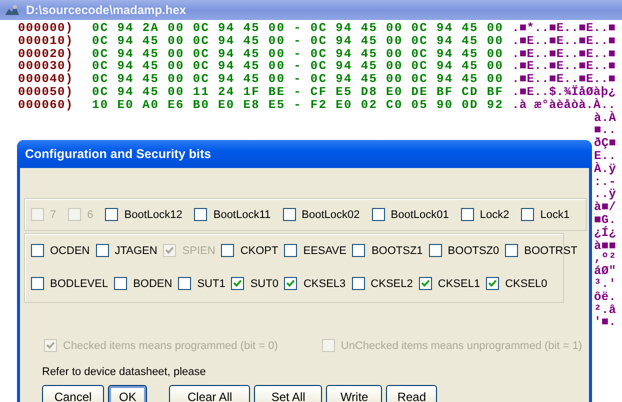 The image size is (622, 402). What do you see at coordinates (606, 169) in the screenshot?
I see `hex-ascii: À.ÿ` at bounding box center [606, 169].